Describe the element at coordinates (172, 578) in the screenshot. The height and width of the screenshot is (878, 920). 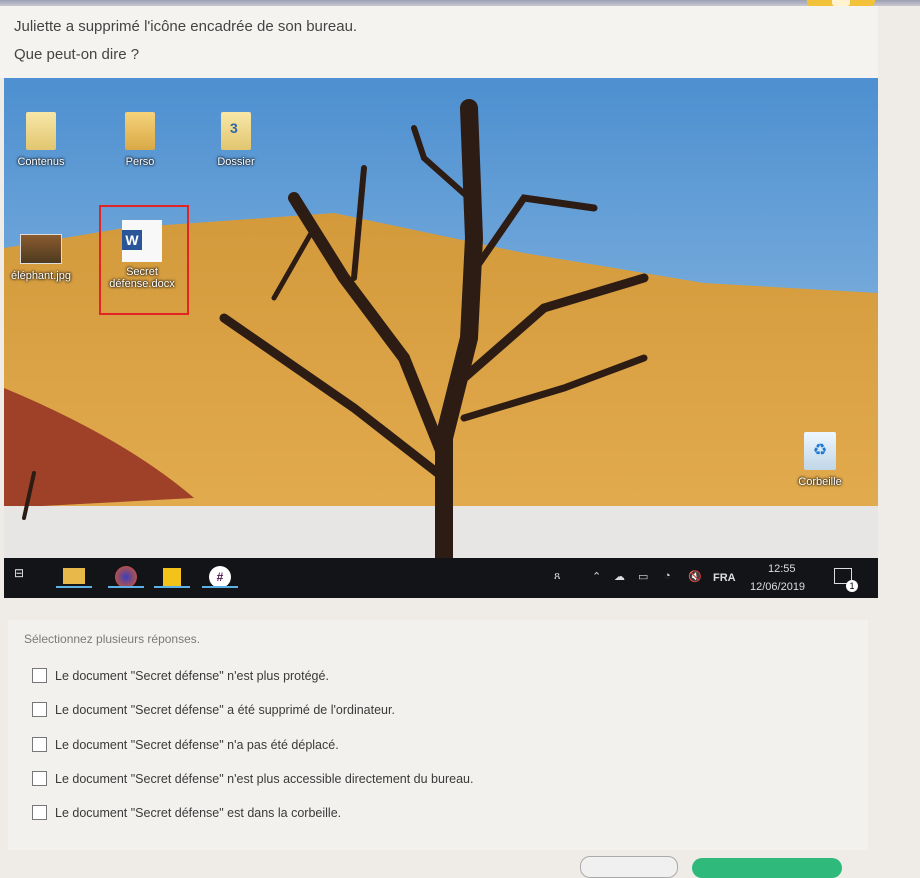
I see `sticky-notes-icon` at that location.